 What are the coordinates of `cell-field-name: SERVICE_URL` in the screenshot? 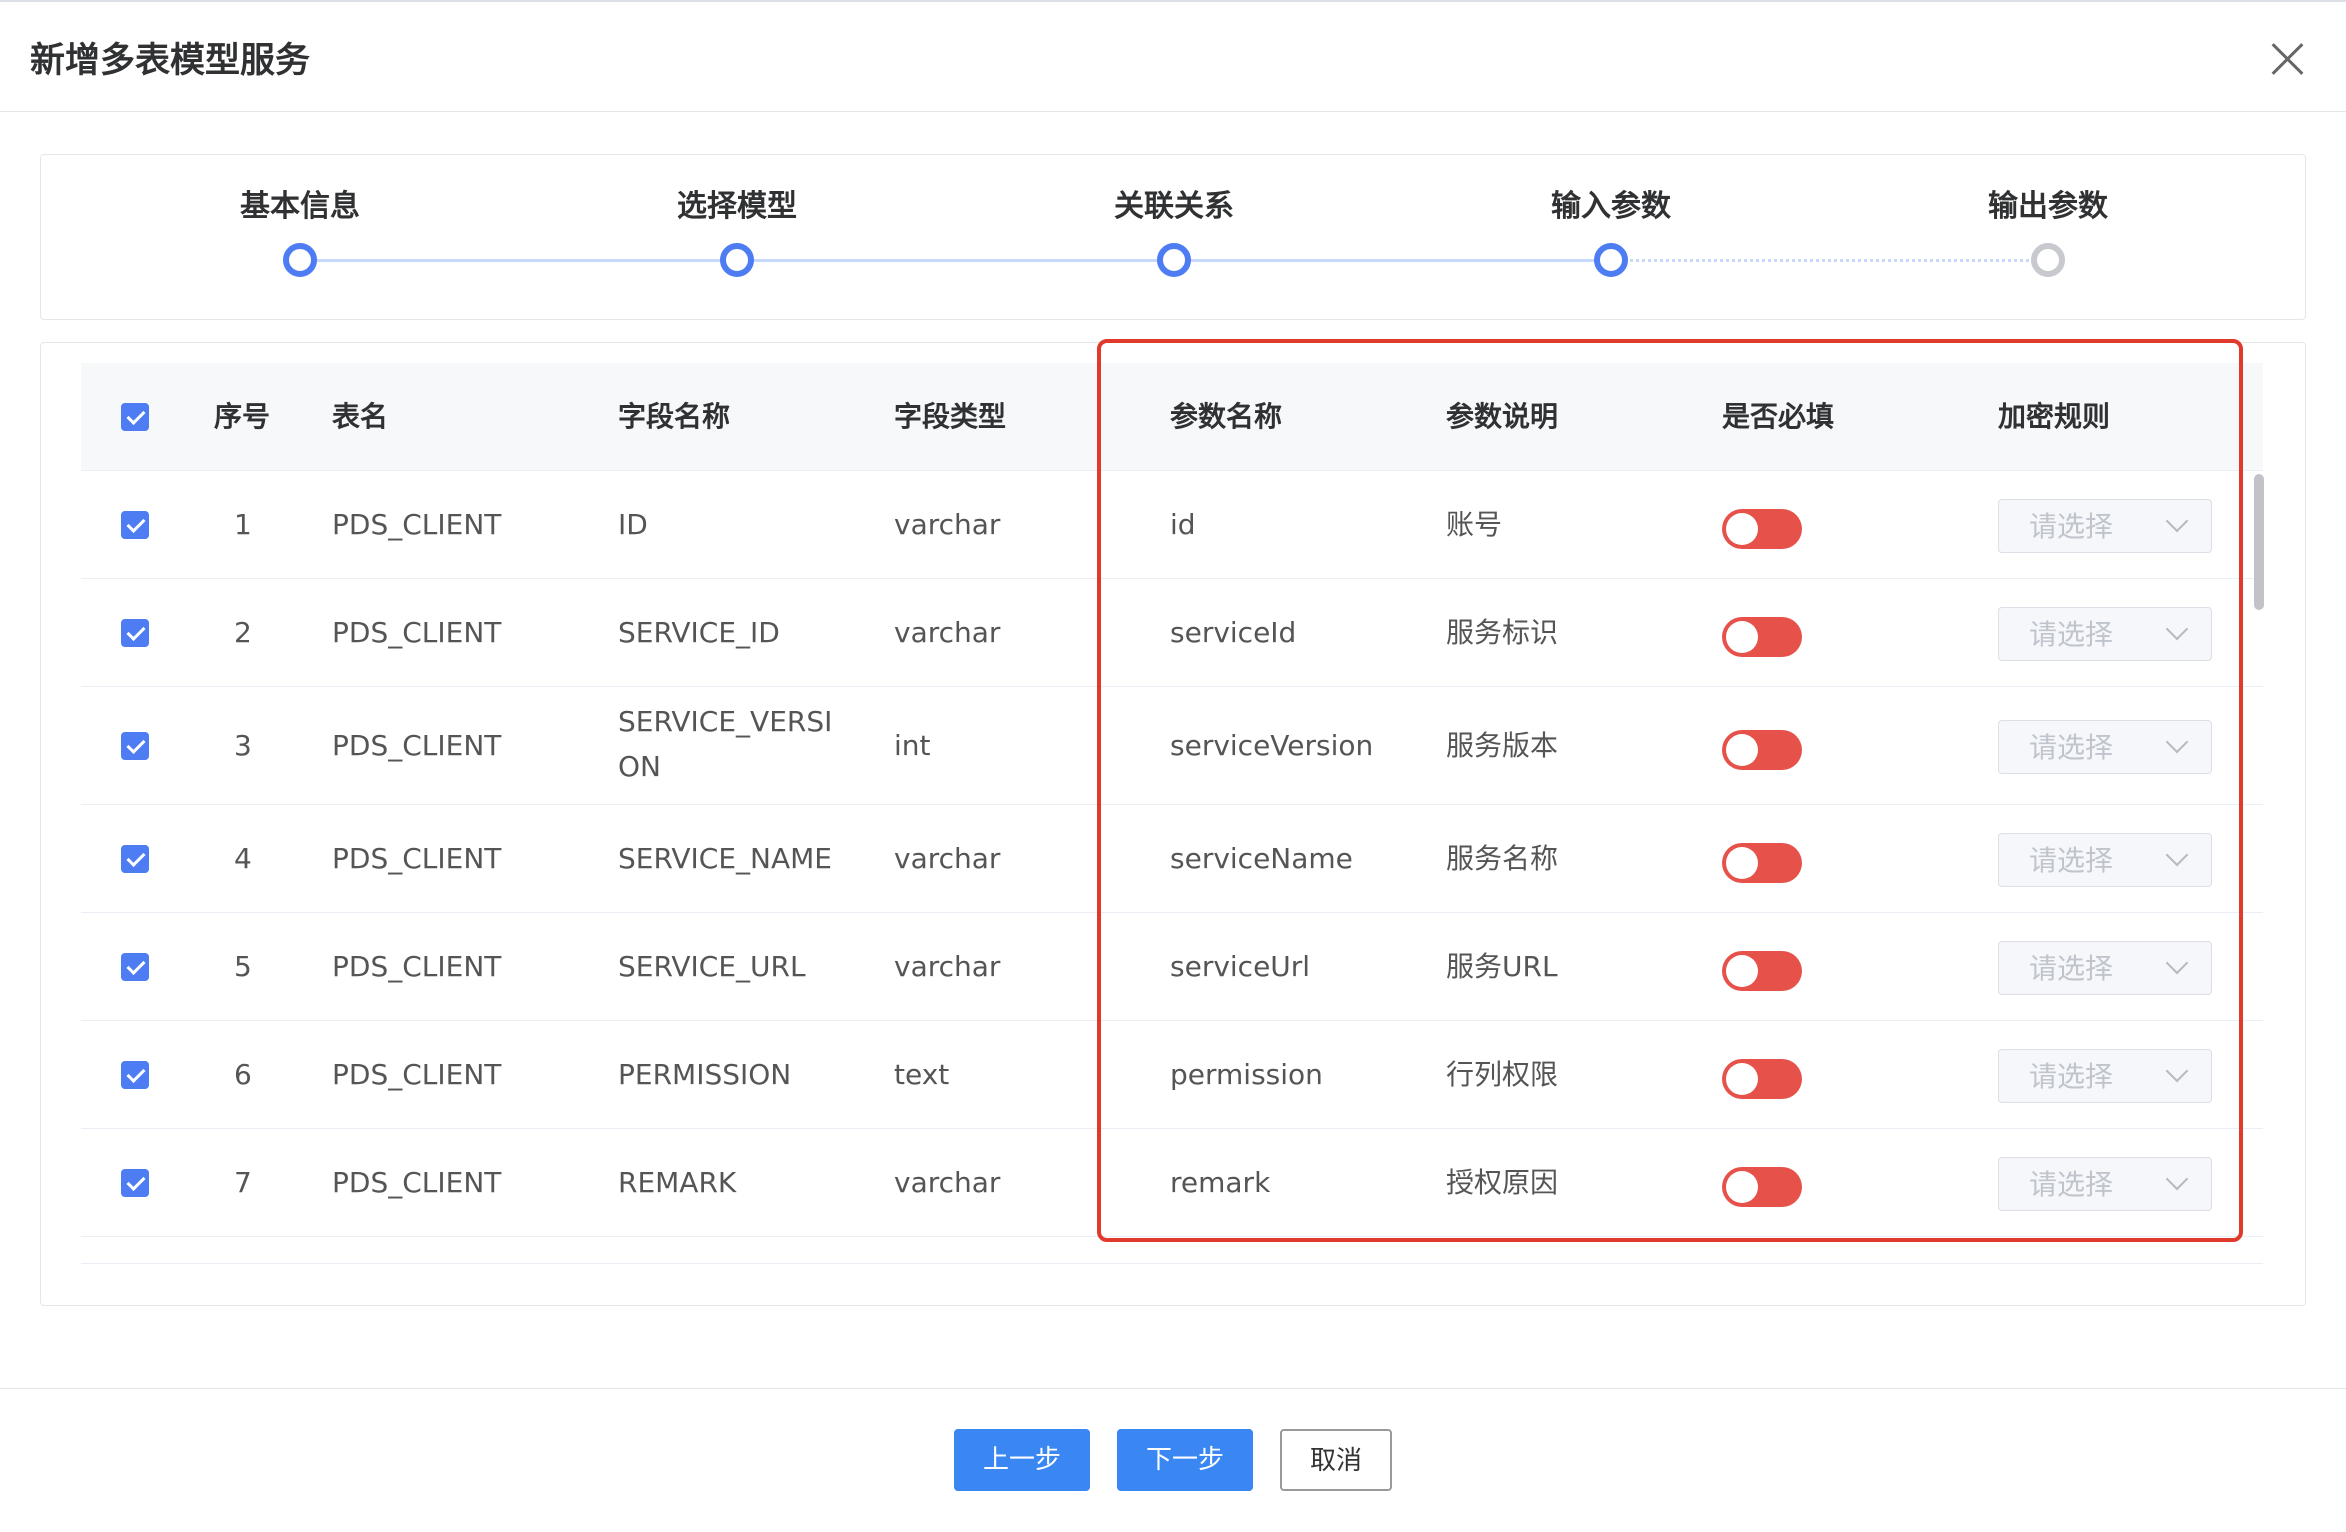 It's located at (712, 966).